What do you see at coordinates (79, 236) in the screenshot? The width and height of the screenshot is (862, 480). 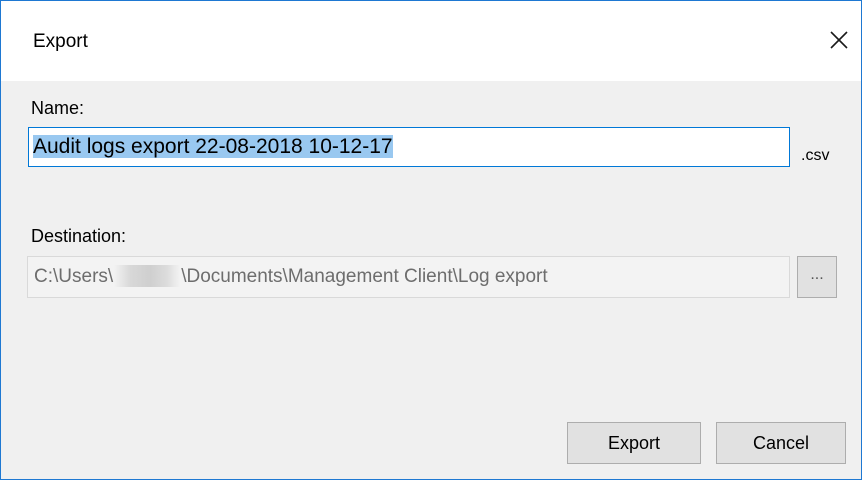 I see `destination-label: Destination:` at bounding box center [79, 236].